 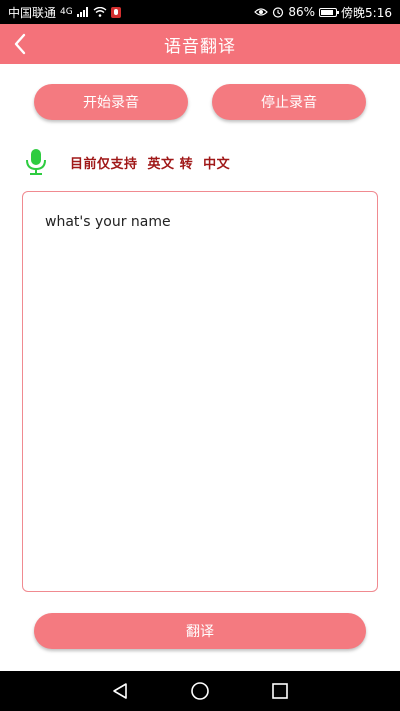 I want to click on page-title: 语音翻译, so click(x=200, y=46).